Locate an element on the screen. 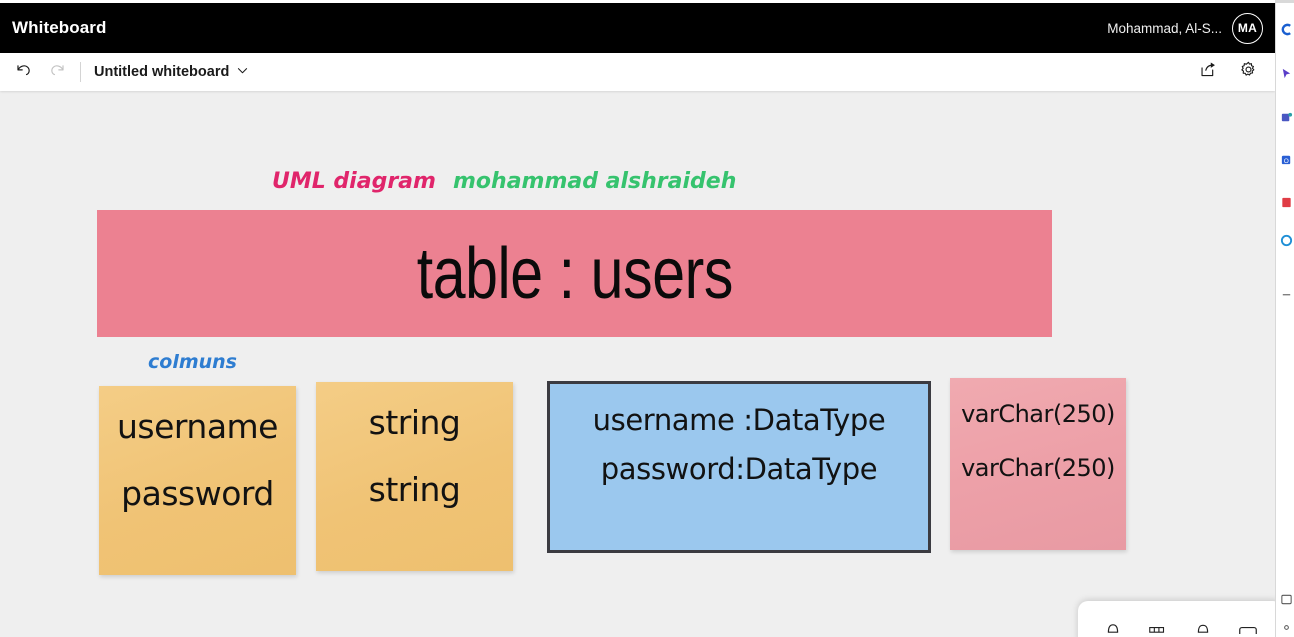  datatype-line: password:DataType is located at coordinates (739, 469).